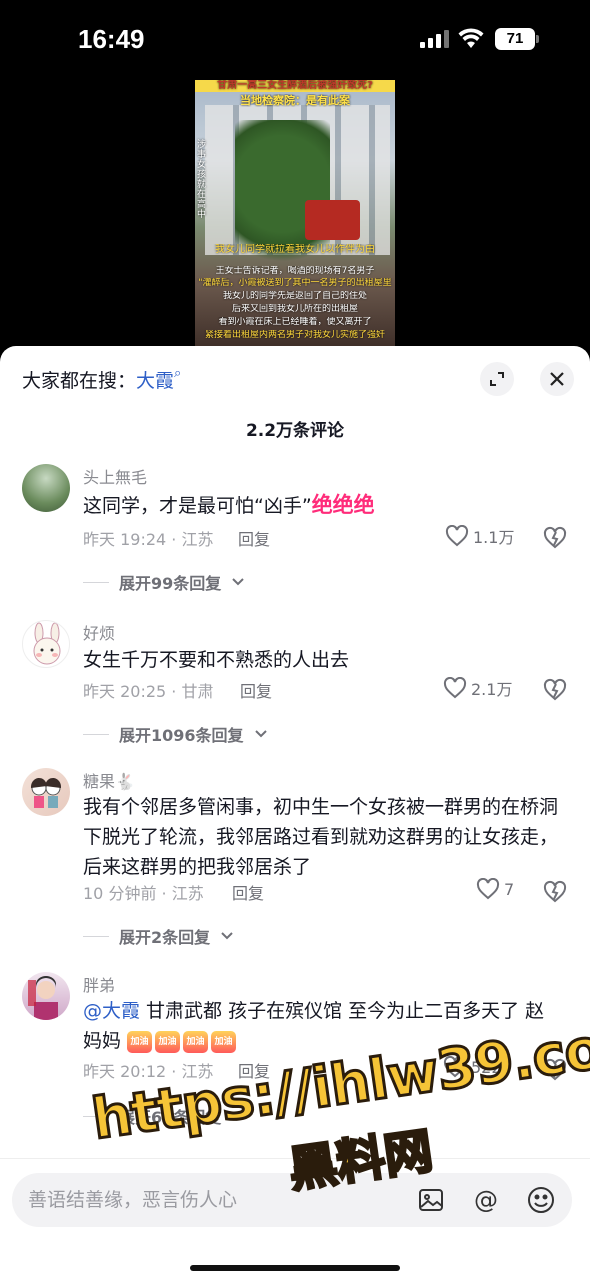 The image size is (590, 1280). I want to click on like-button: 2.1万, so click(477, 688).